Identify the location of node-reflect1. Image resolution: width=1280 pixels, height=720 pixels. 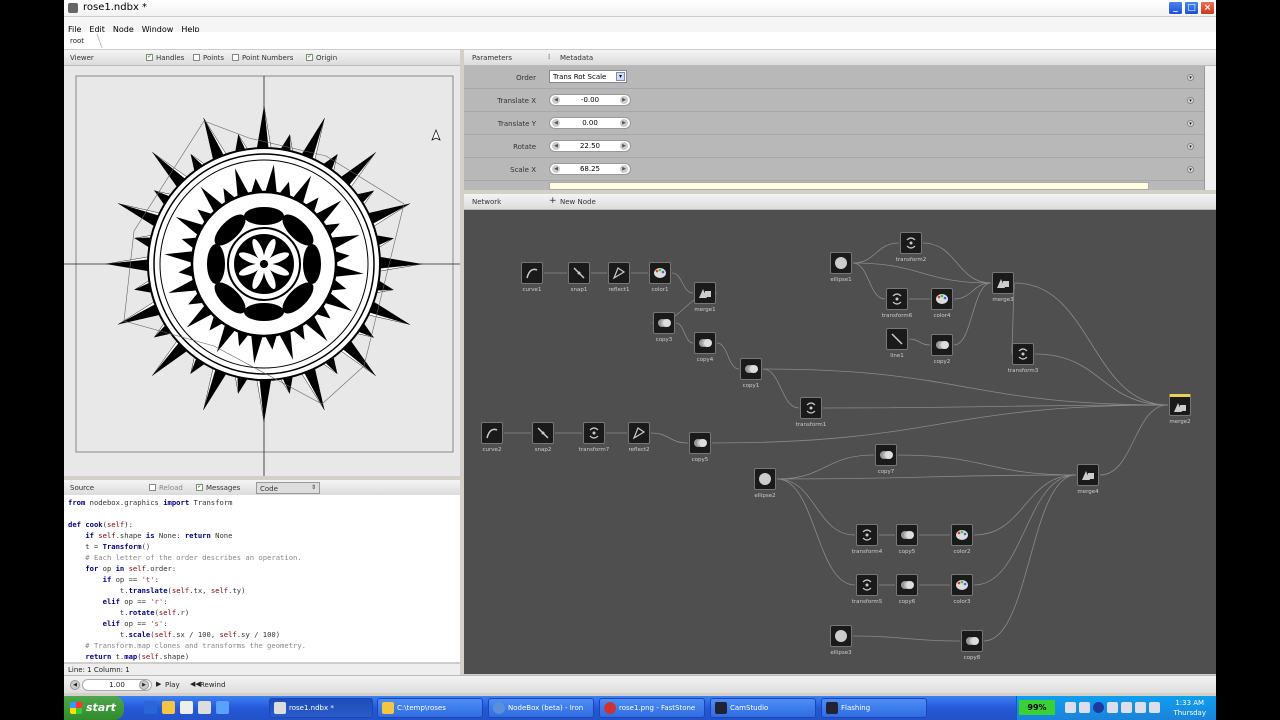
(619, 273).